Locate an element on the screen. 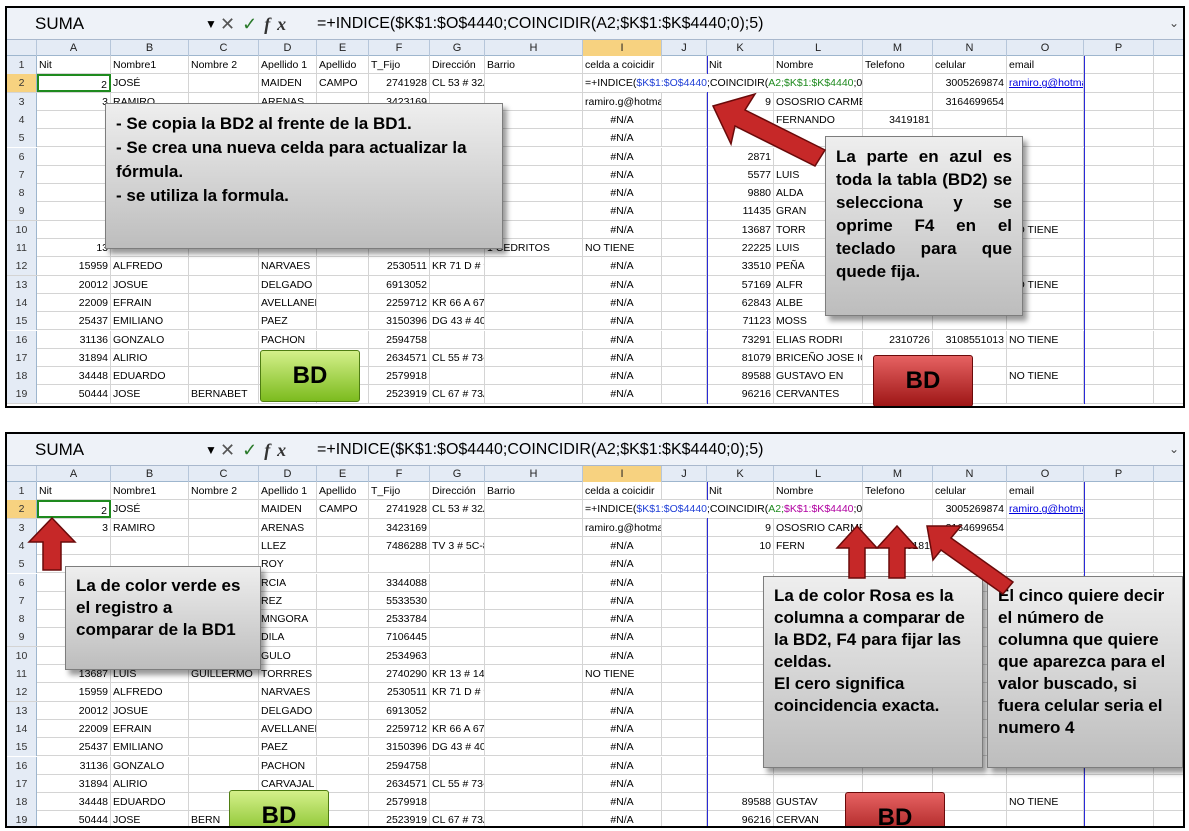 The image size is (1189, 831). cell: 31894 is located at coordinates (74, 783).